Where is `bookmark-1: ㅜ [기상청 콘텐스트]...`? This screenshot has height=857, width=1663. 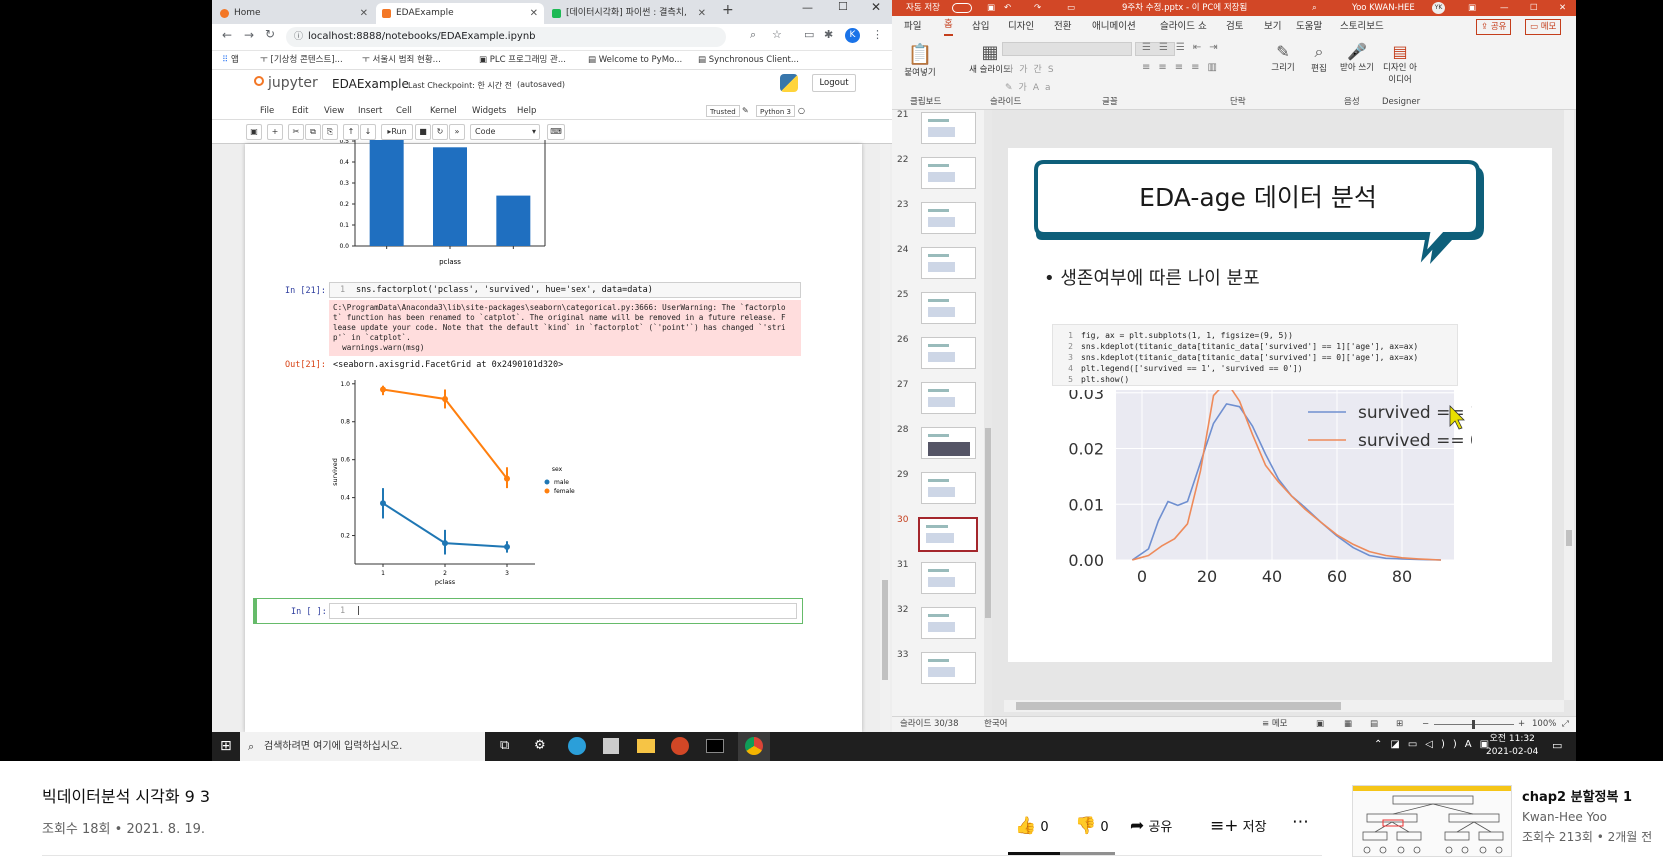
bookmark-1: ㅜ [기상청 콘텐스트]... is located at coordinates (301, 60).